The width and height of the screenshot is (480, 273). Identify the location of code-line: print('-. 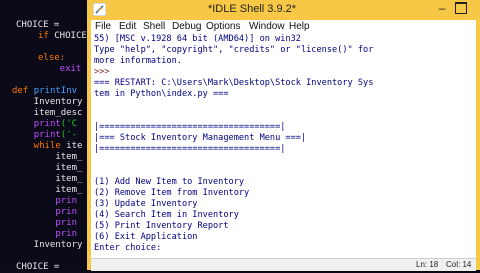
(55, 135).